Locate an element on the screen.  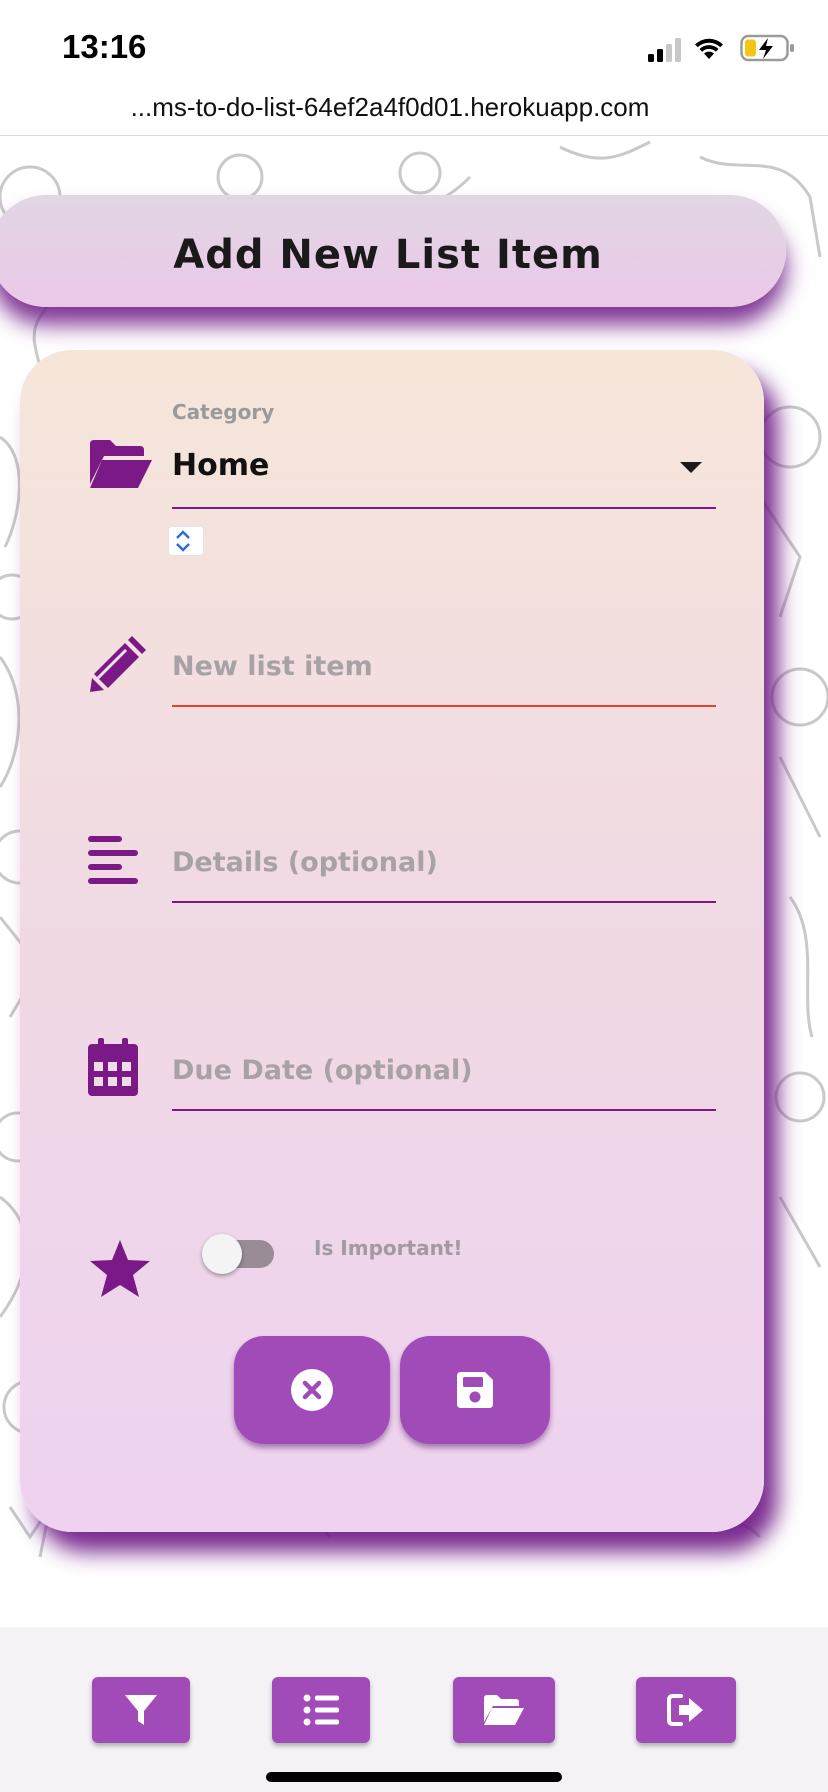
due-date-underline is located at coordinates (444, 1110).